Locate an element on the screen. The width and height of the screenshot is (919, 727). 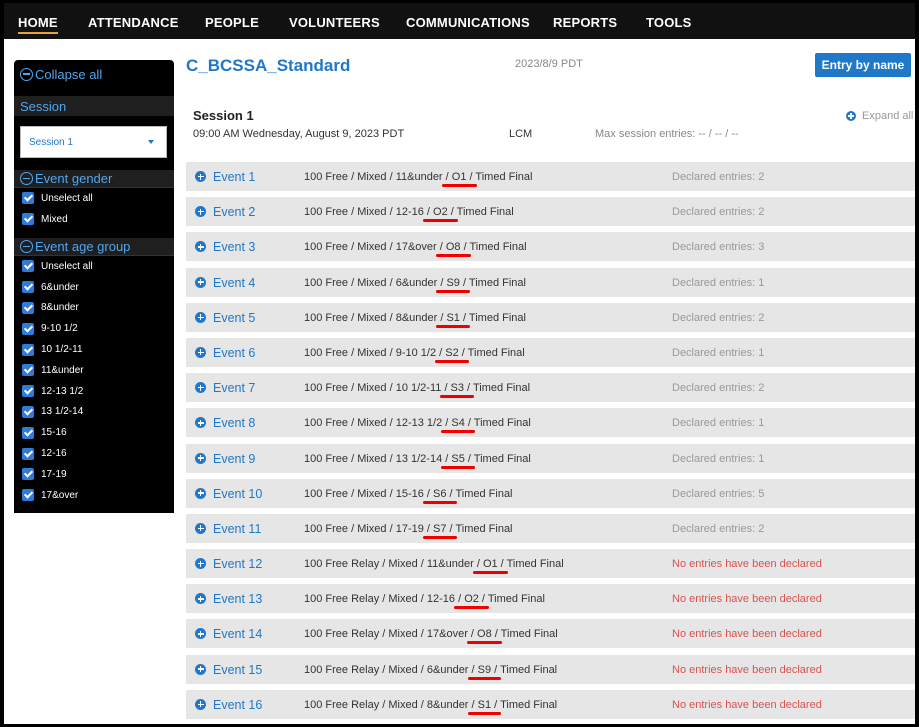
event-label: Event 6 is located at coordinates (234, 353).